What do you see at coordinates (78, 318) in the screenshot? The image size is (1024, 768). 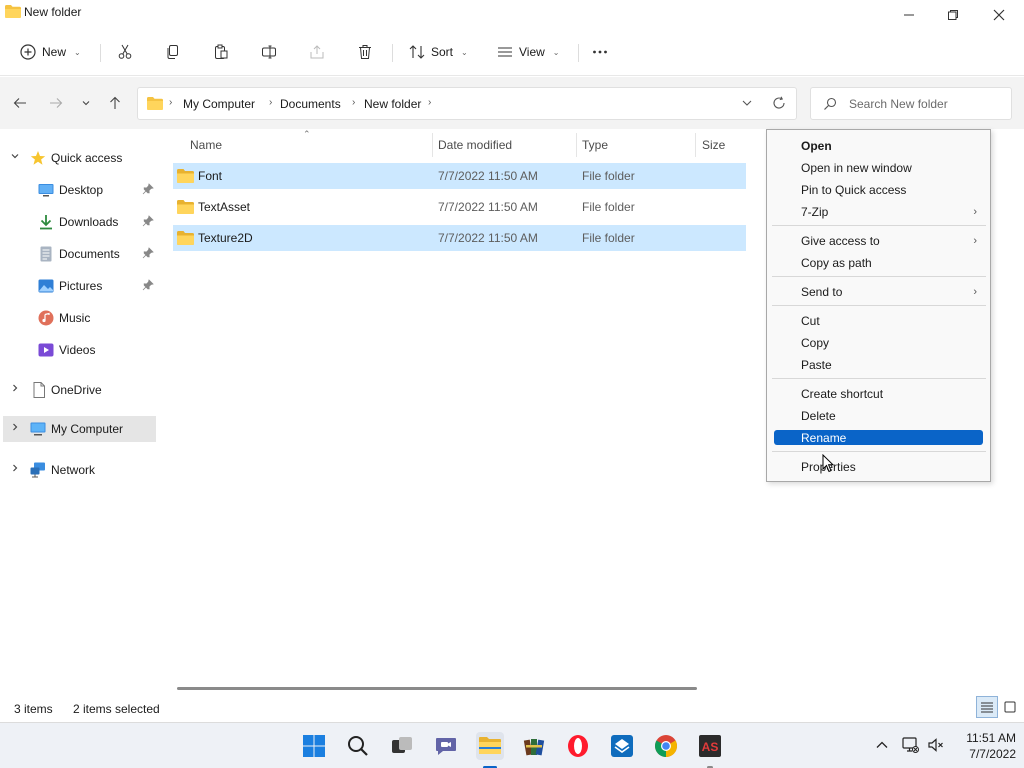 I see `sidebar-item-music: Music` at bounding box center [78, 318].